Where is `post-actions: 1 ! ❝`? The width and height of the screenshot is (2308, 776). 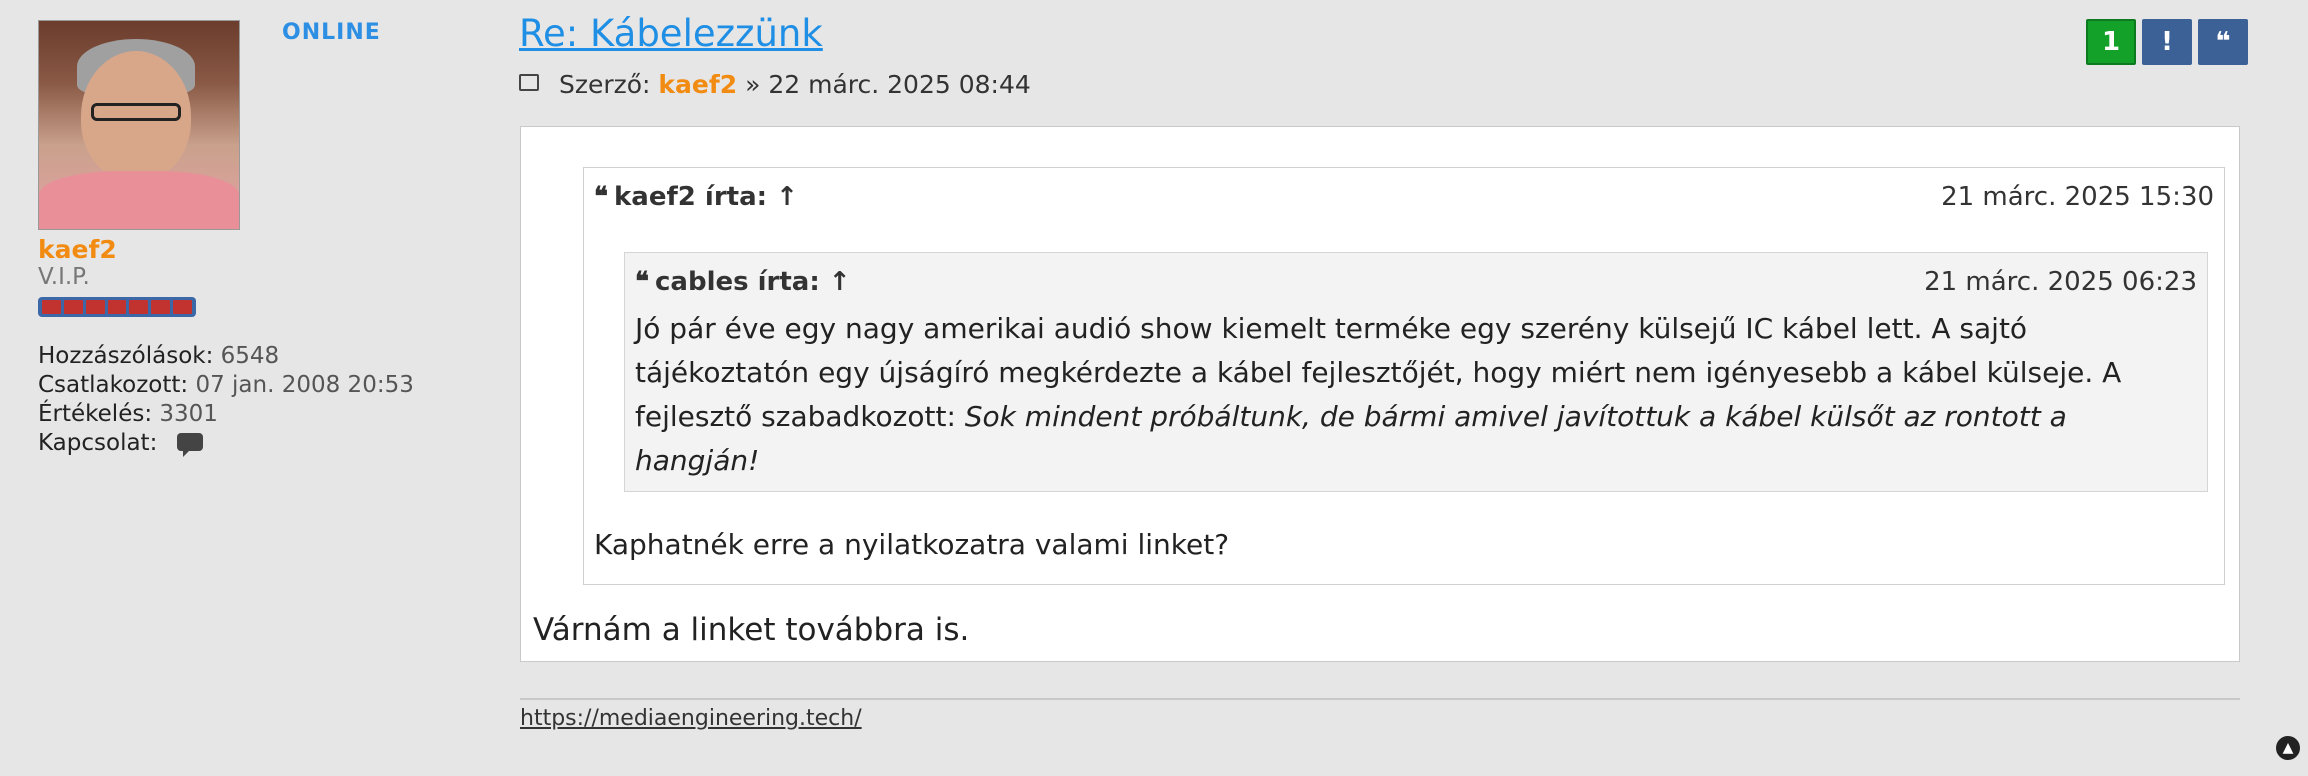 post-actions: 1 ! ❝ is located at coordinates (2167, 42).